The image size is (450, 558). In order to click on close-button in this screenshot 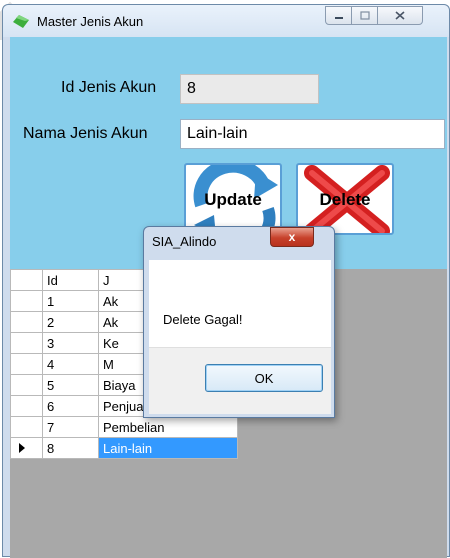, I will do `click(400, 15)`.